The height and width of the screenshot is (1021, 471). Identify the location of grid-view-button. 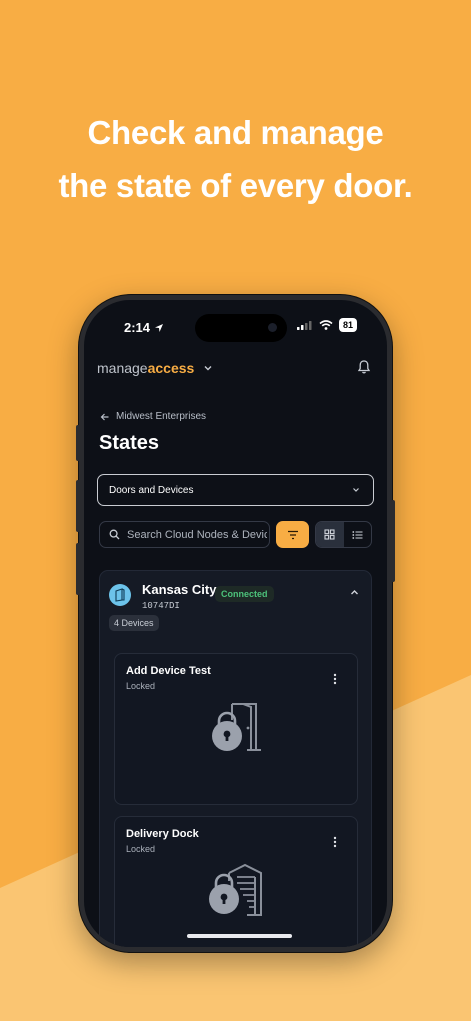
(330, 534).